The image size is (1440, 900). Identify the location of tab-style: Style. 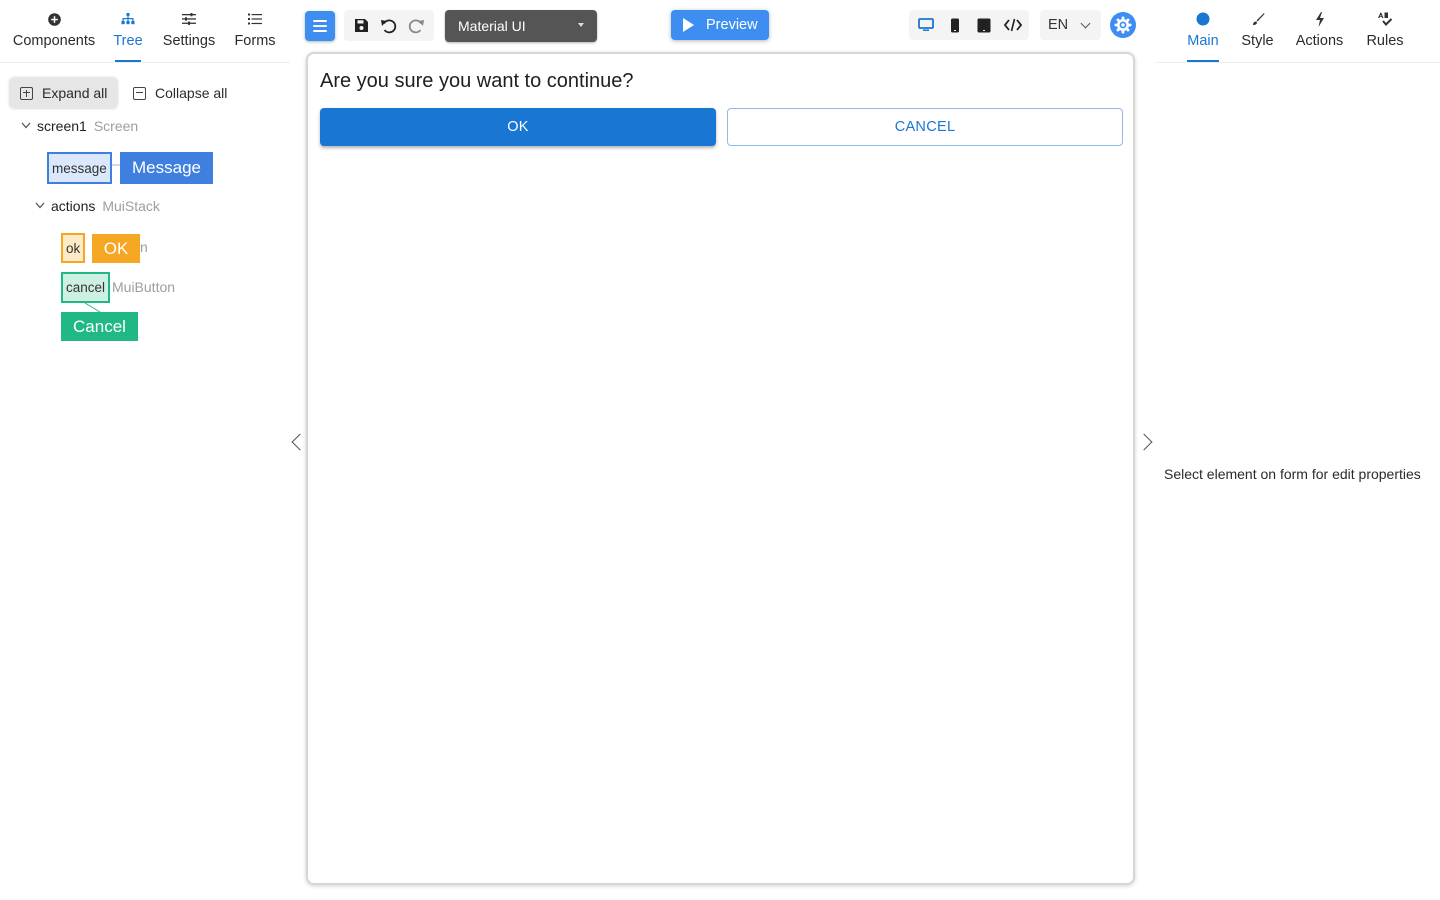
(1257, 31).